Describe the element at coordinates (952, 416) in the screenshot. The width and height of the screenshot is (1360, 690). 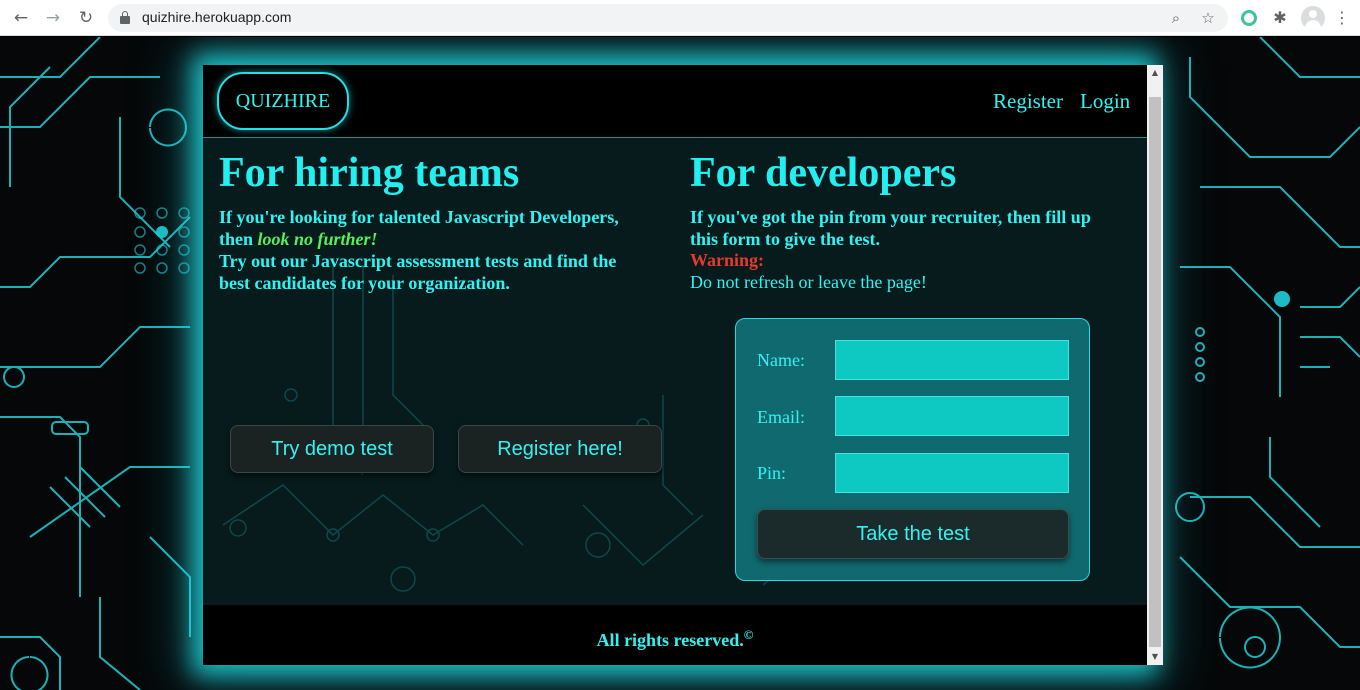
I see `email-input` at that location.